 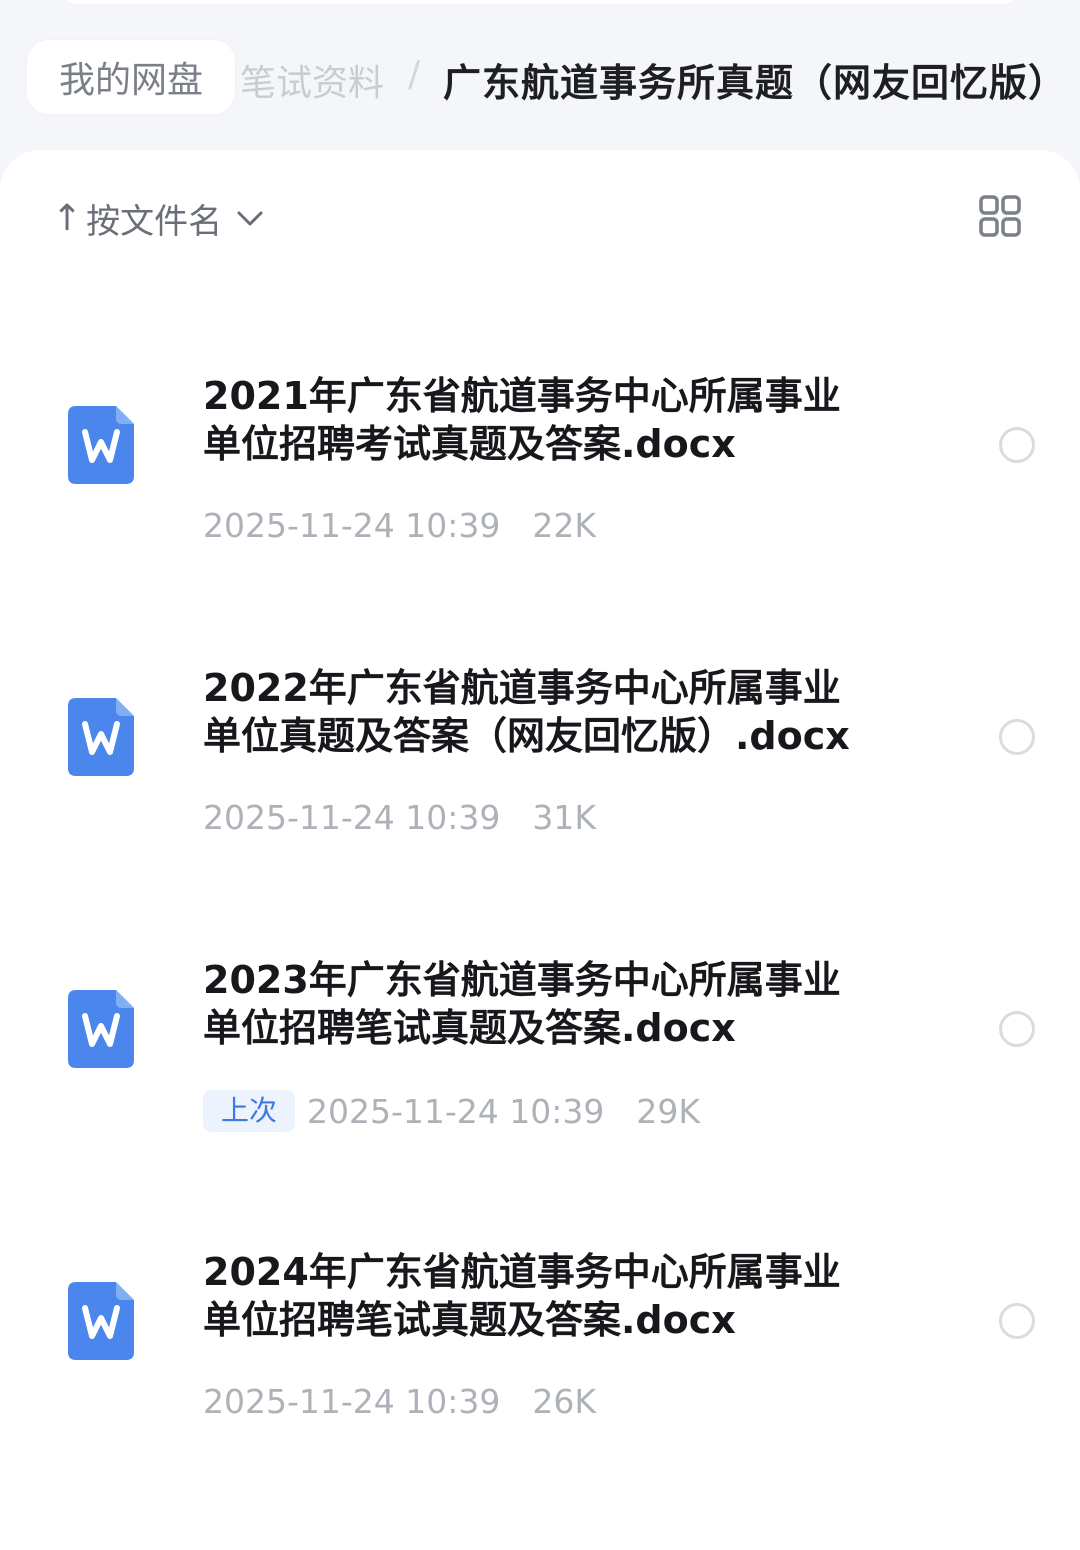 I want to click on grid-view-icon, so click(x=1000, y=216).